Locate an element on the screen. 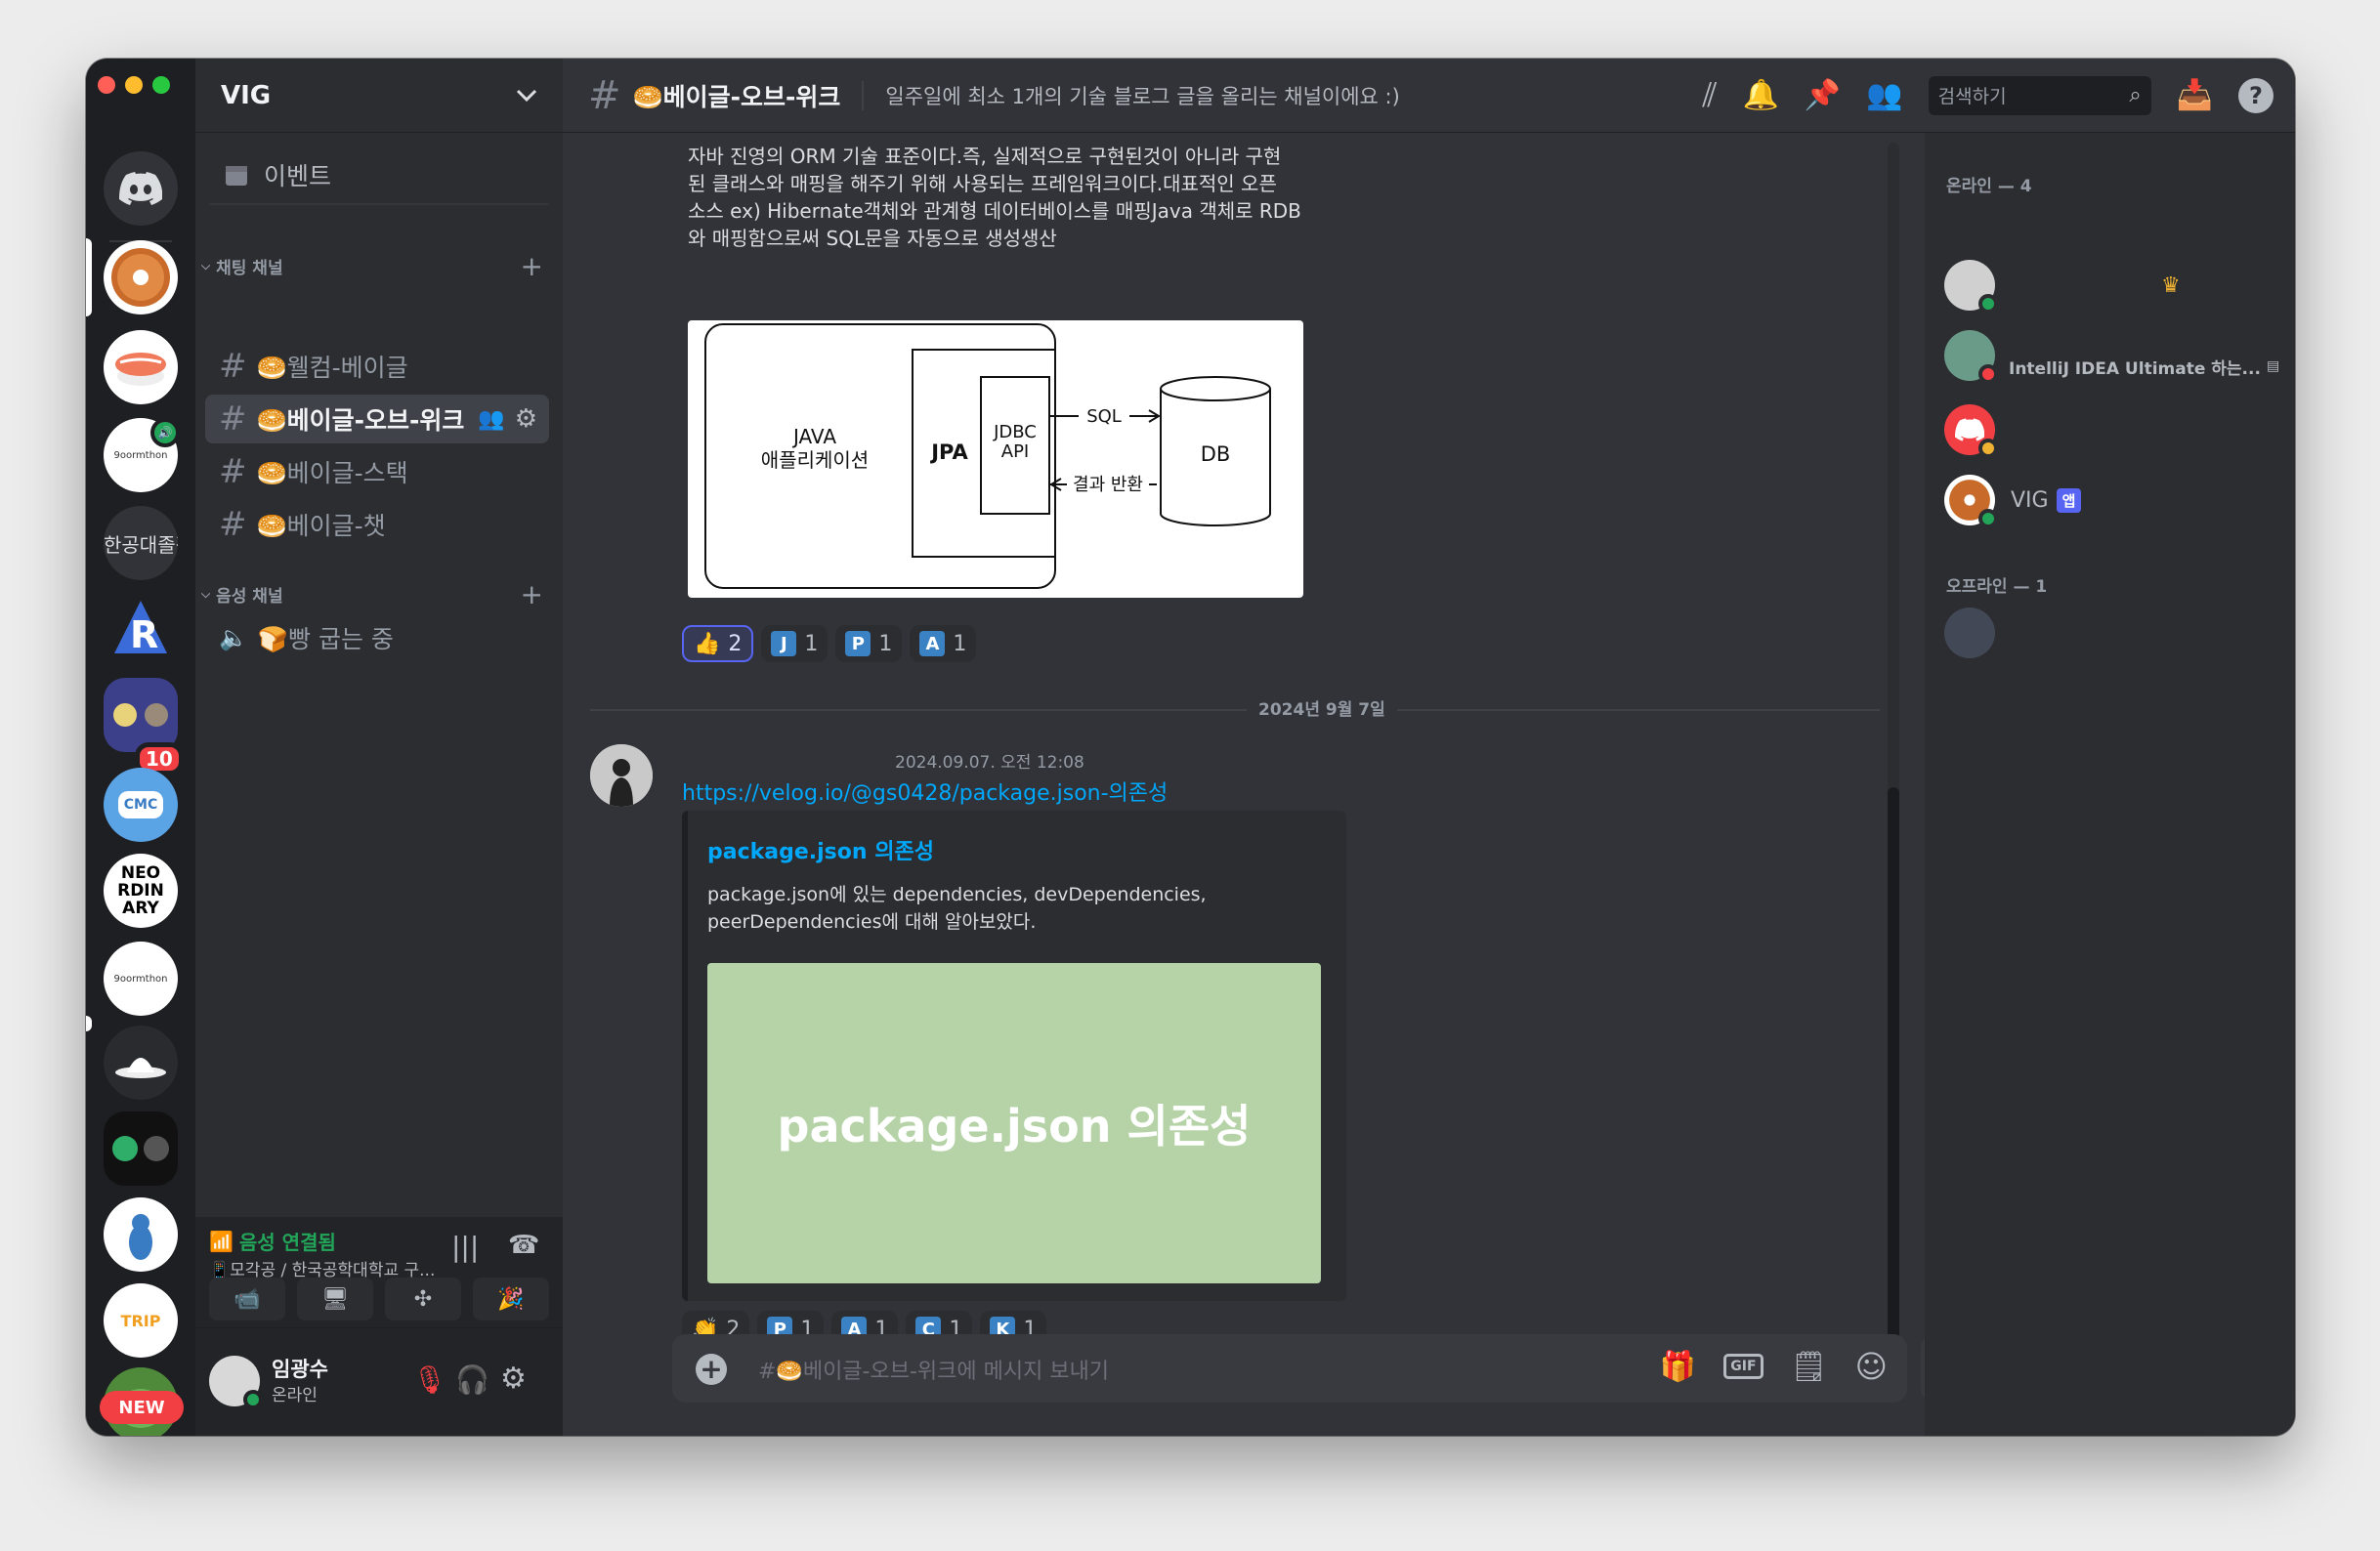 The width and height of the screenshot is (2380, 1551). sticker-icon: 🗒 is located at coordinates (1809, 1367).